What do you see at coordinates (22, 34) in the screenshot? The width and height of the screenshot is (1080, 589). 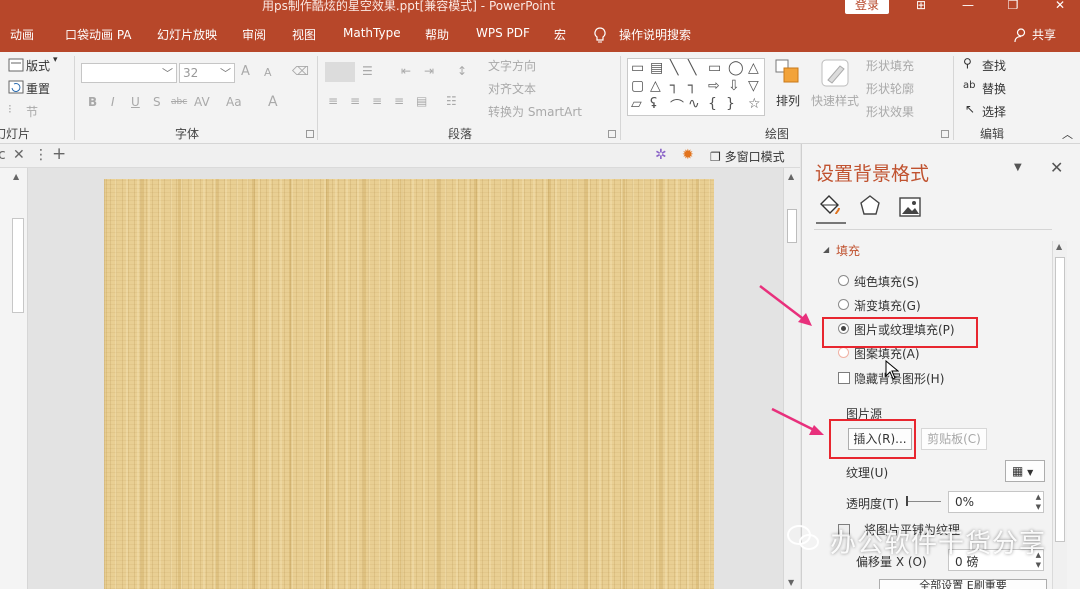 I see `tab-animation: 动画` at bounding box center [22, 34].